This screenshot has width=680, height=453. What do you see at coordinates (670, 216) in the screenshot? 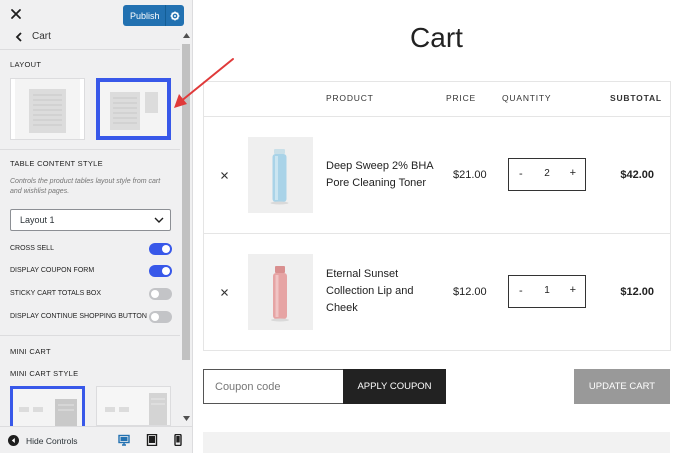
I see `table-border-right` at bounding box center [670, 216].